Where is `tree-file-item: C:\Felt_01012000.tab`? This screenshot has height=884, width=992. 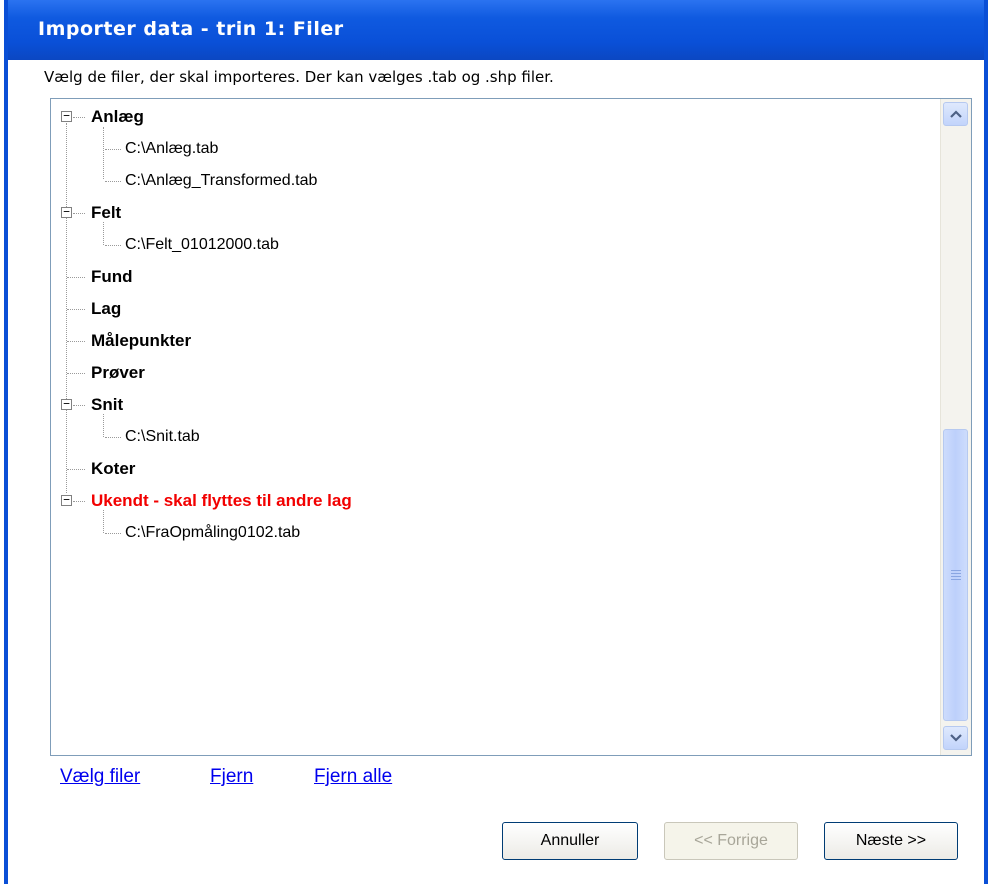 tree-file-item: C:\Felt_01012000.tab is located at coordinates (202, 245).